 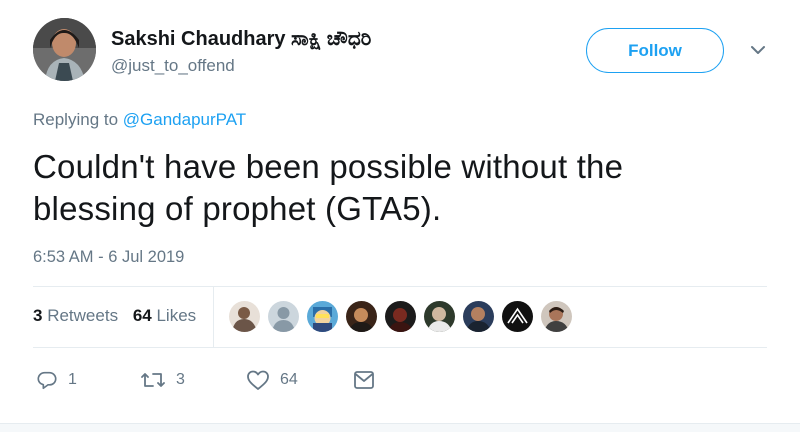 I want to click on like-count: 64, so click(x=289, y=379).